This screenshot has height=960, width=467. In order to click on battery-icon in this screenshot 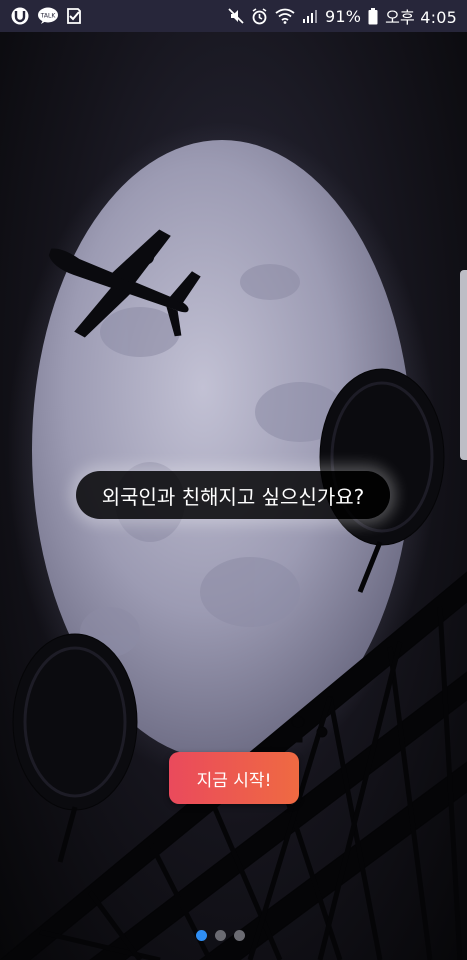, I will do `click(373, 16)`.